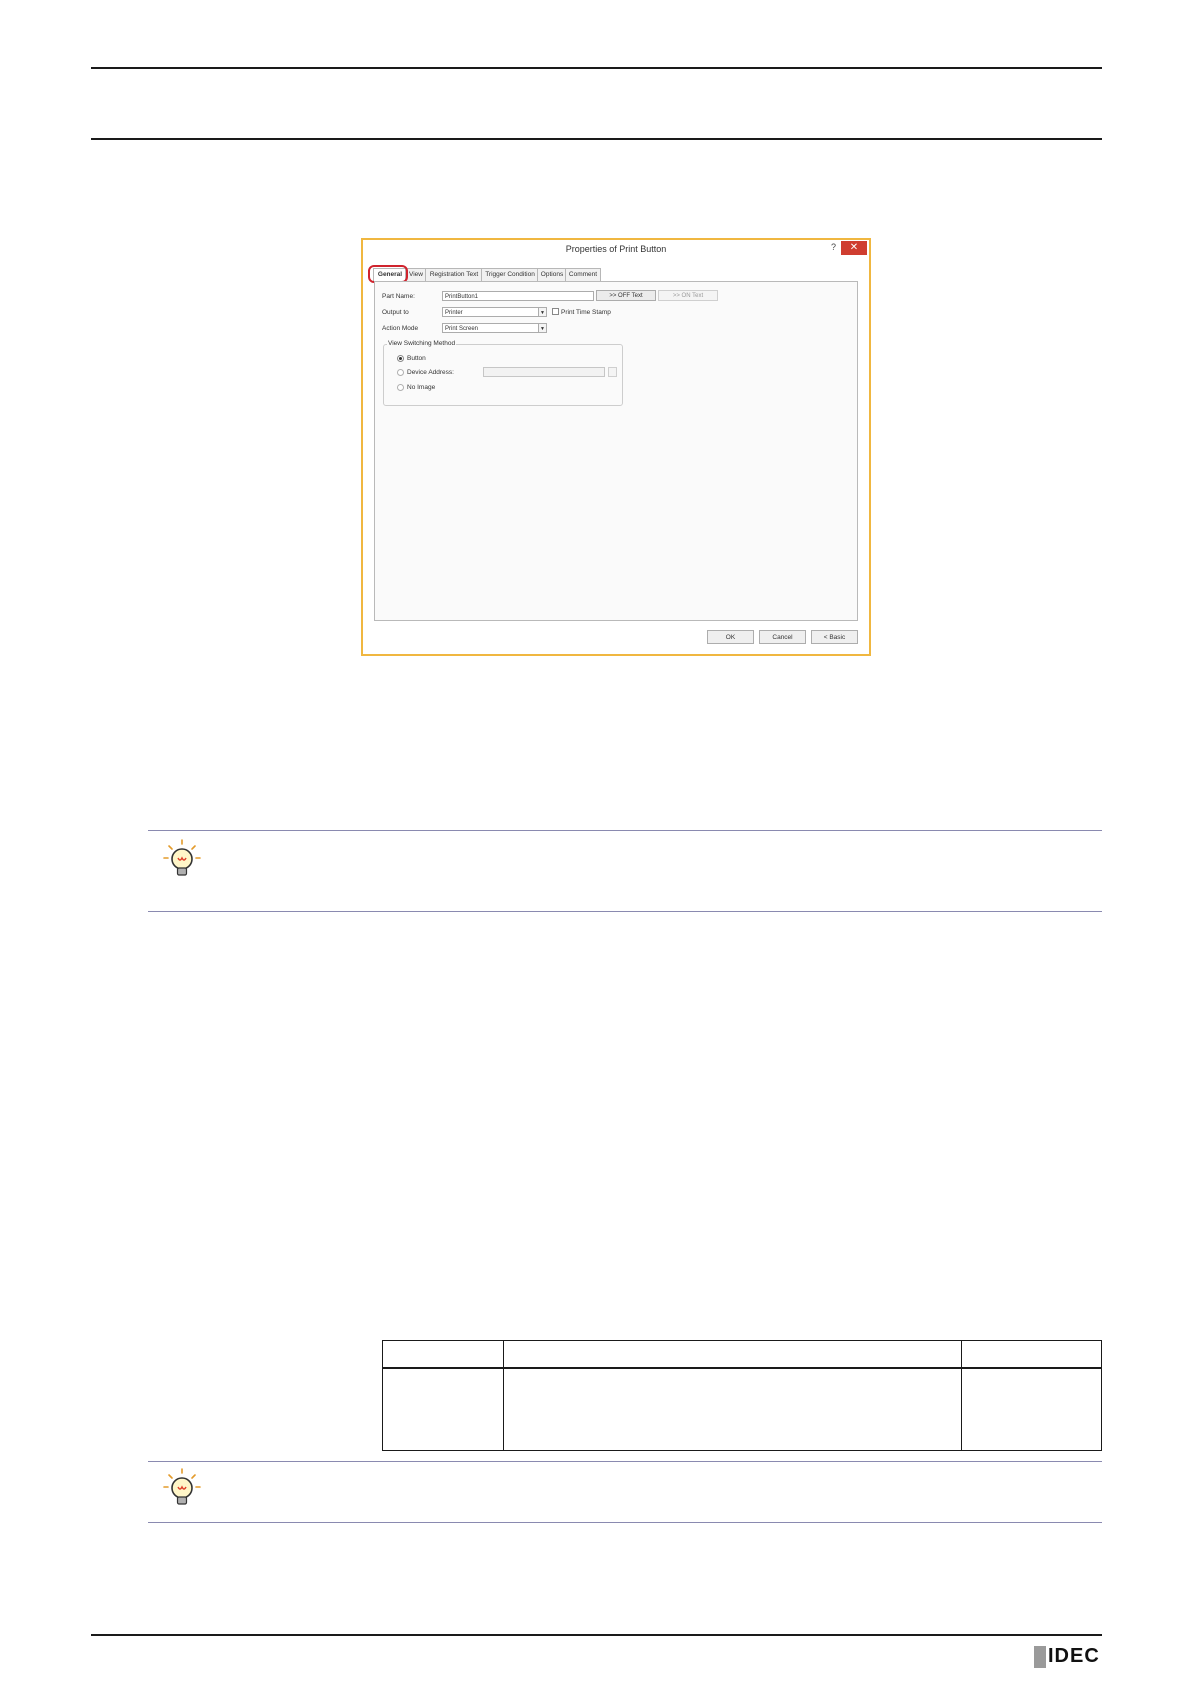 Image resolution: width=1191 pixels, height=1684 pixels. What do you see at coordinates (400, 358) in the screenshot?
I see `radio-button` at bounding box center [400, 358].